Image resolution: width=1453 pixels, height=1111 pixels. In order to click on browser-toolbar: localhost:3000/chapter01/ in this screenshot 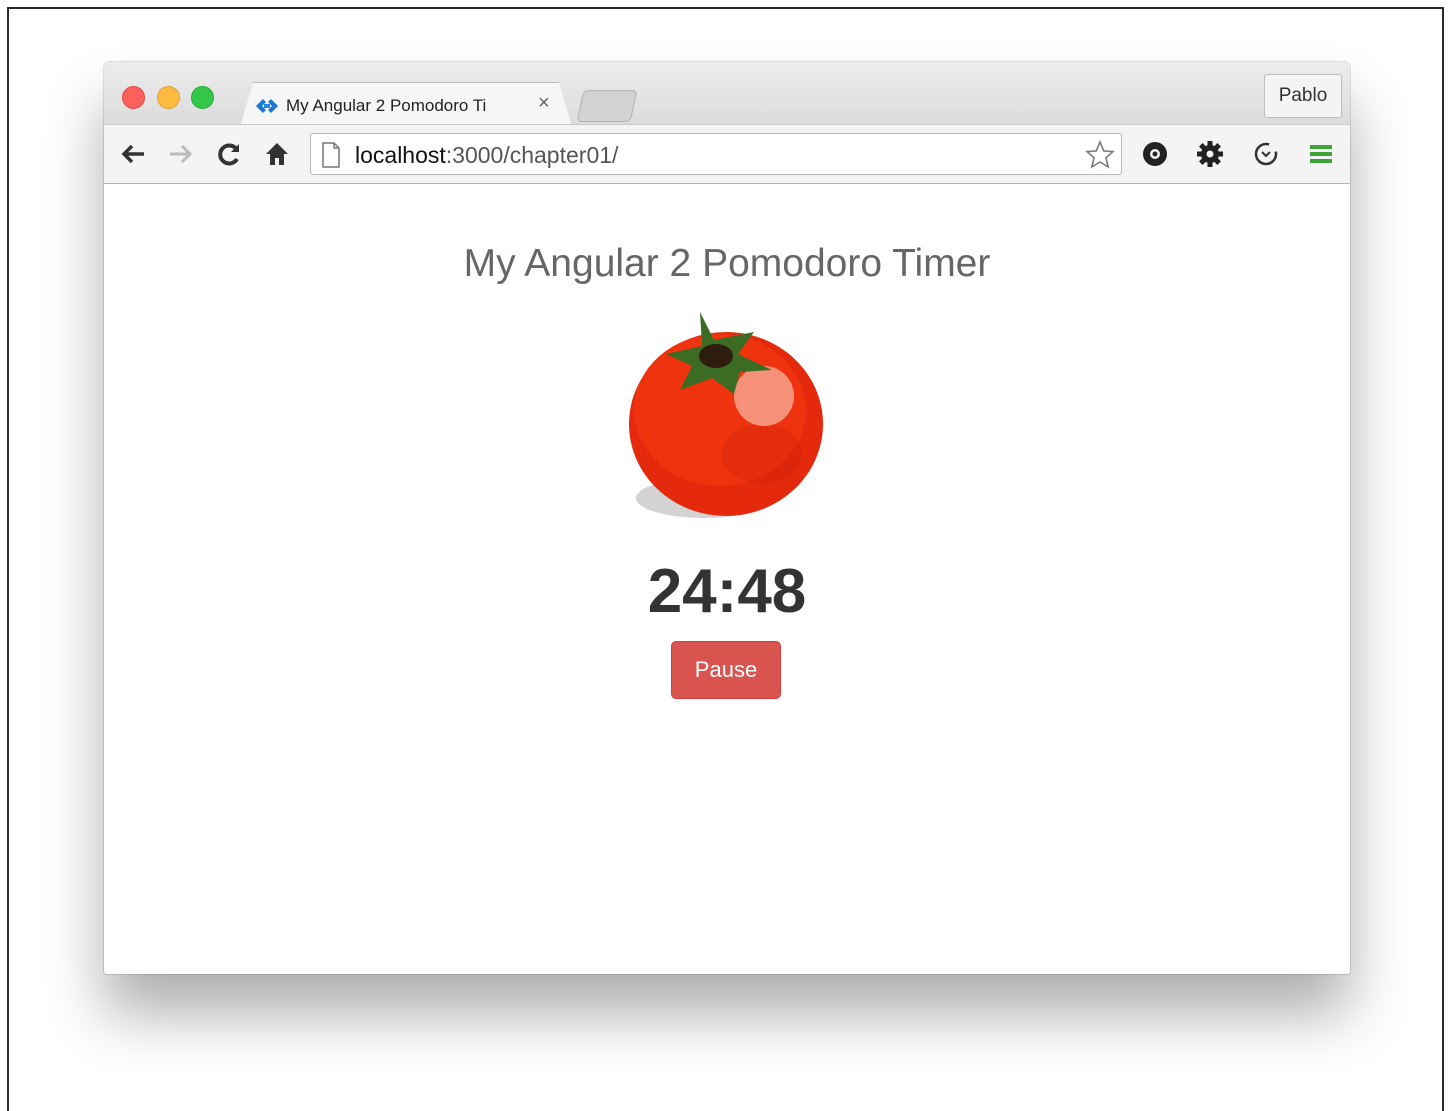, I will do `click(727, 154)`.